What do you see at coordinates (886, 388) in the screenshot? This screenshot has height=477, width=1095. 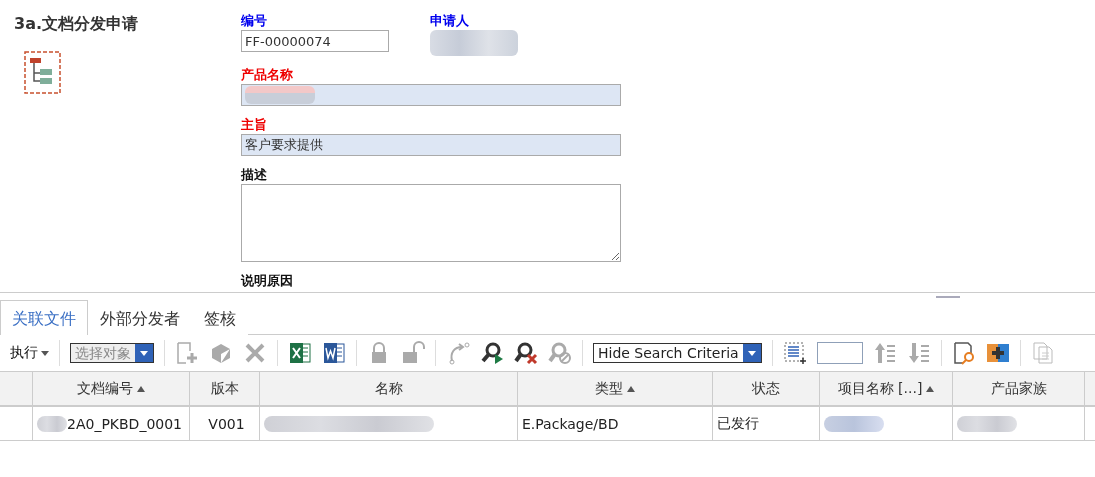 I see `column-header: 项目名称 [...]` at bounding box center [886, 388].